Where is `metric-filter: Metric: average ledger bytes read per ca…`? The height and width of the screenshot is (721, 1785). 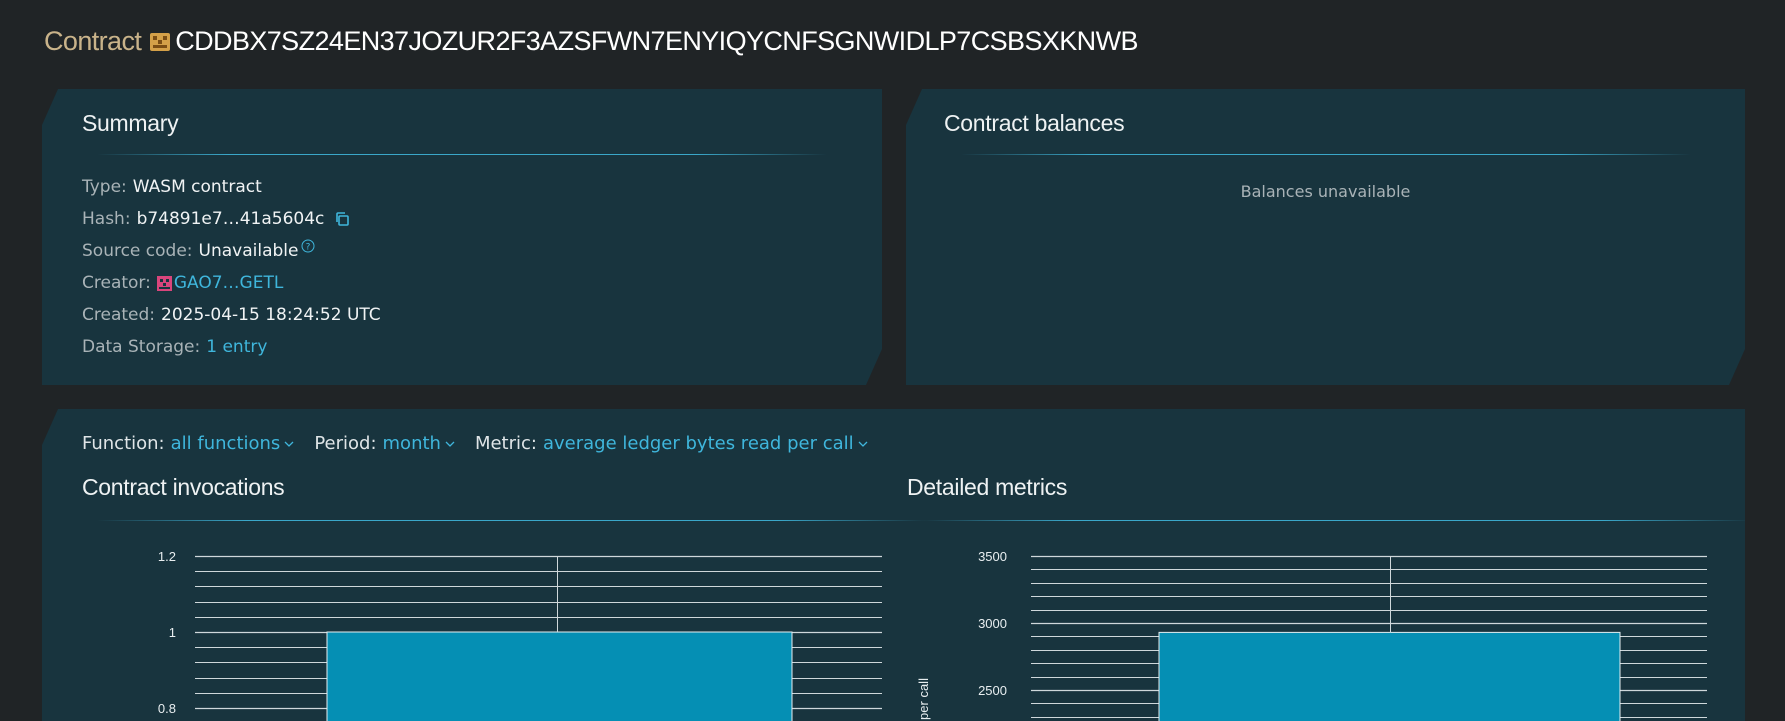 metric-filter: Metric: average ledger bytes read per ca… is located at coordinates (671, 443).